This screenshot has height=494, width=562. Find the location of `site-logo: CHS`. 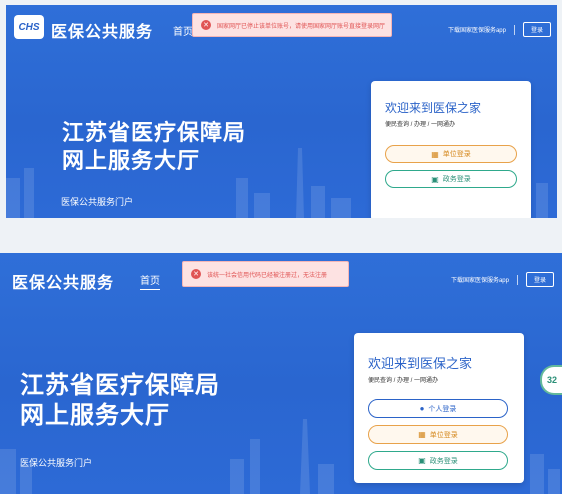

site-logo: CHS is located at coordinates (29, 27).